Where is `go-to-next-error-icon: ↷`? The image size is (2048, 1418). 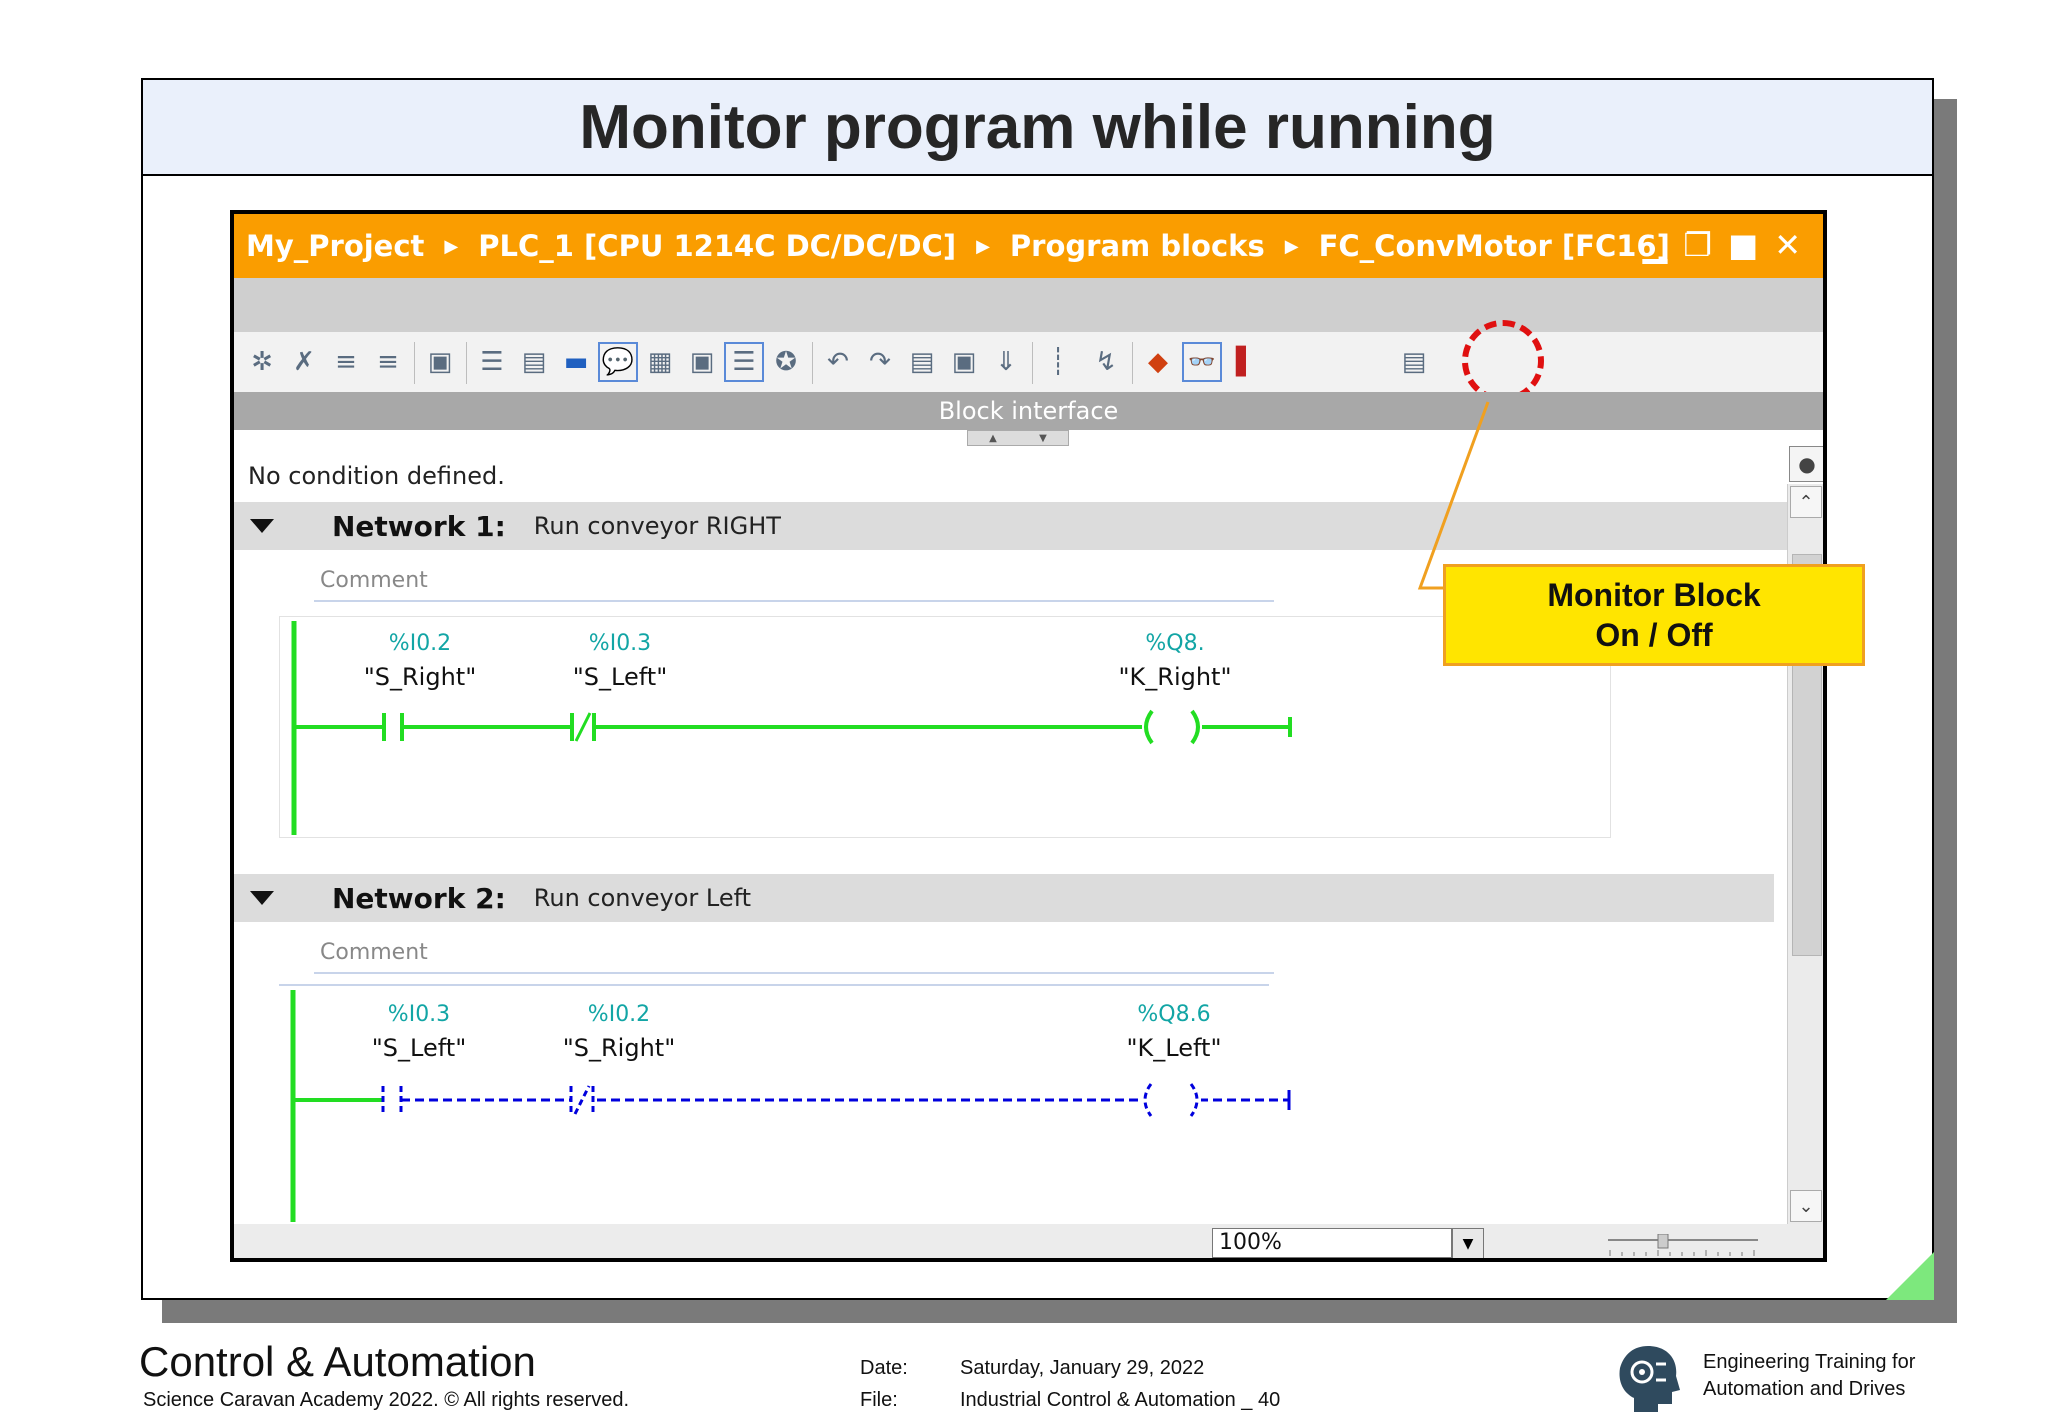 go-to-next-error-icon: ↷ is located at coordinates (880, 362).